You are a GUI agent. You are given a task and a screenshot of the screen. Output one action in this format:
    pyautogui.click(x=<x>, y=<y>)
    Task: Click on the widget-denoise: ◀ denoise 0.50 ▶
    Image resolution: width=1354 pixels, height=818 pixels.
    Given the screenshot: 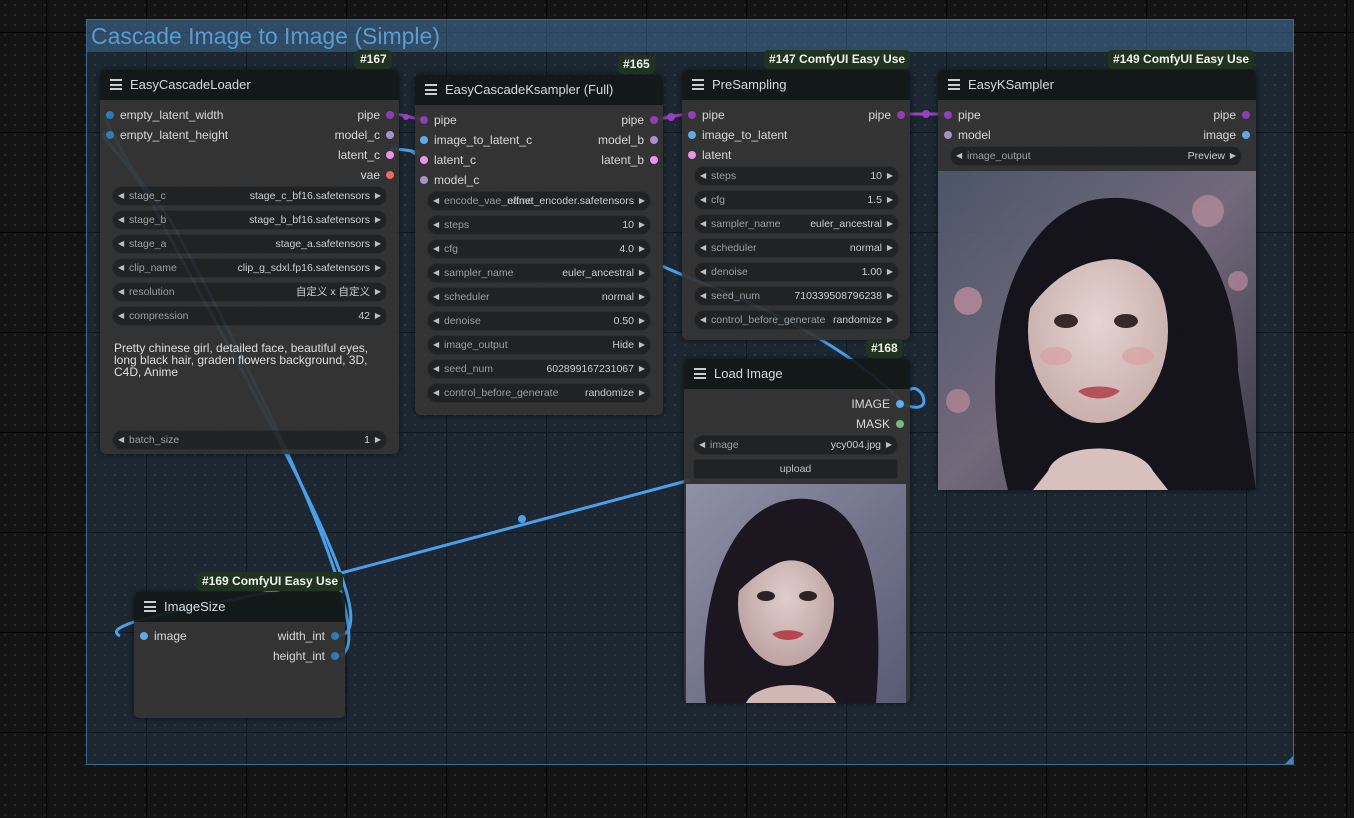 What is the action you would take?
    pyautogui.click(x=539, y=321)
    